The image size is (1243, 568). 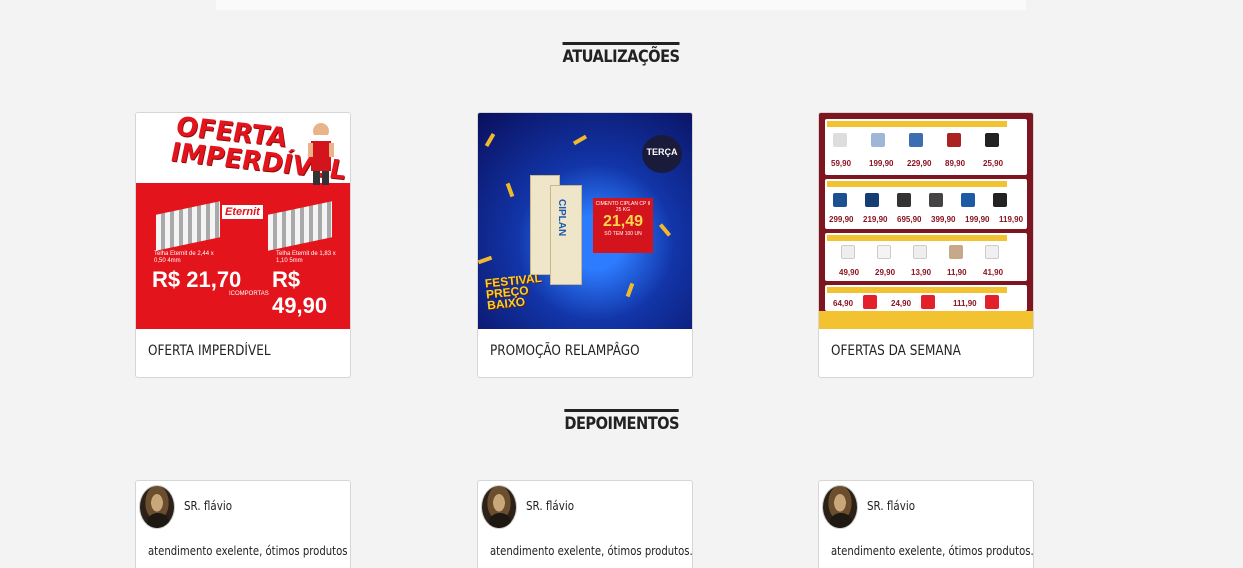 What do you see at coordinates (623, 207) in the screenshot?
I see `offer-text: CIMENTO CIPLAN CP II 25 KG` at bounding box center [623, 207].